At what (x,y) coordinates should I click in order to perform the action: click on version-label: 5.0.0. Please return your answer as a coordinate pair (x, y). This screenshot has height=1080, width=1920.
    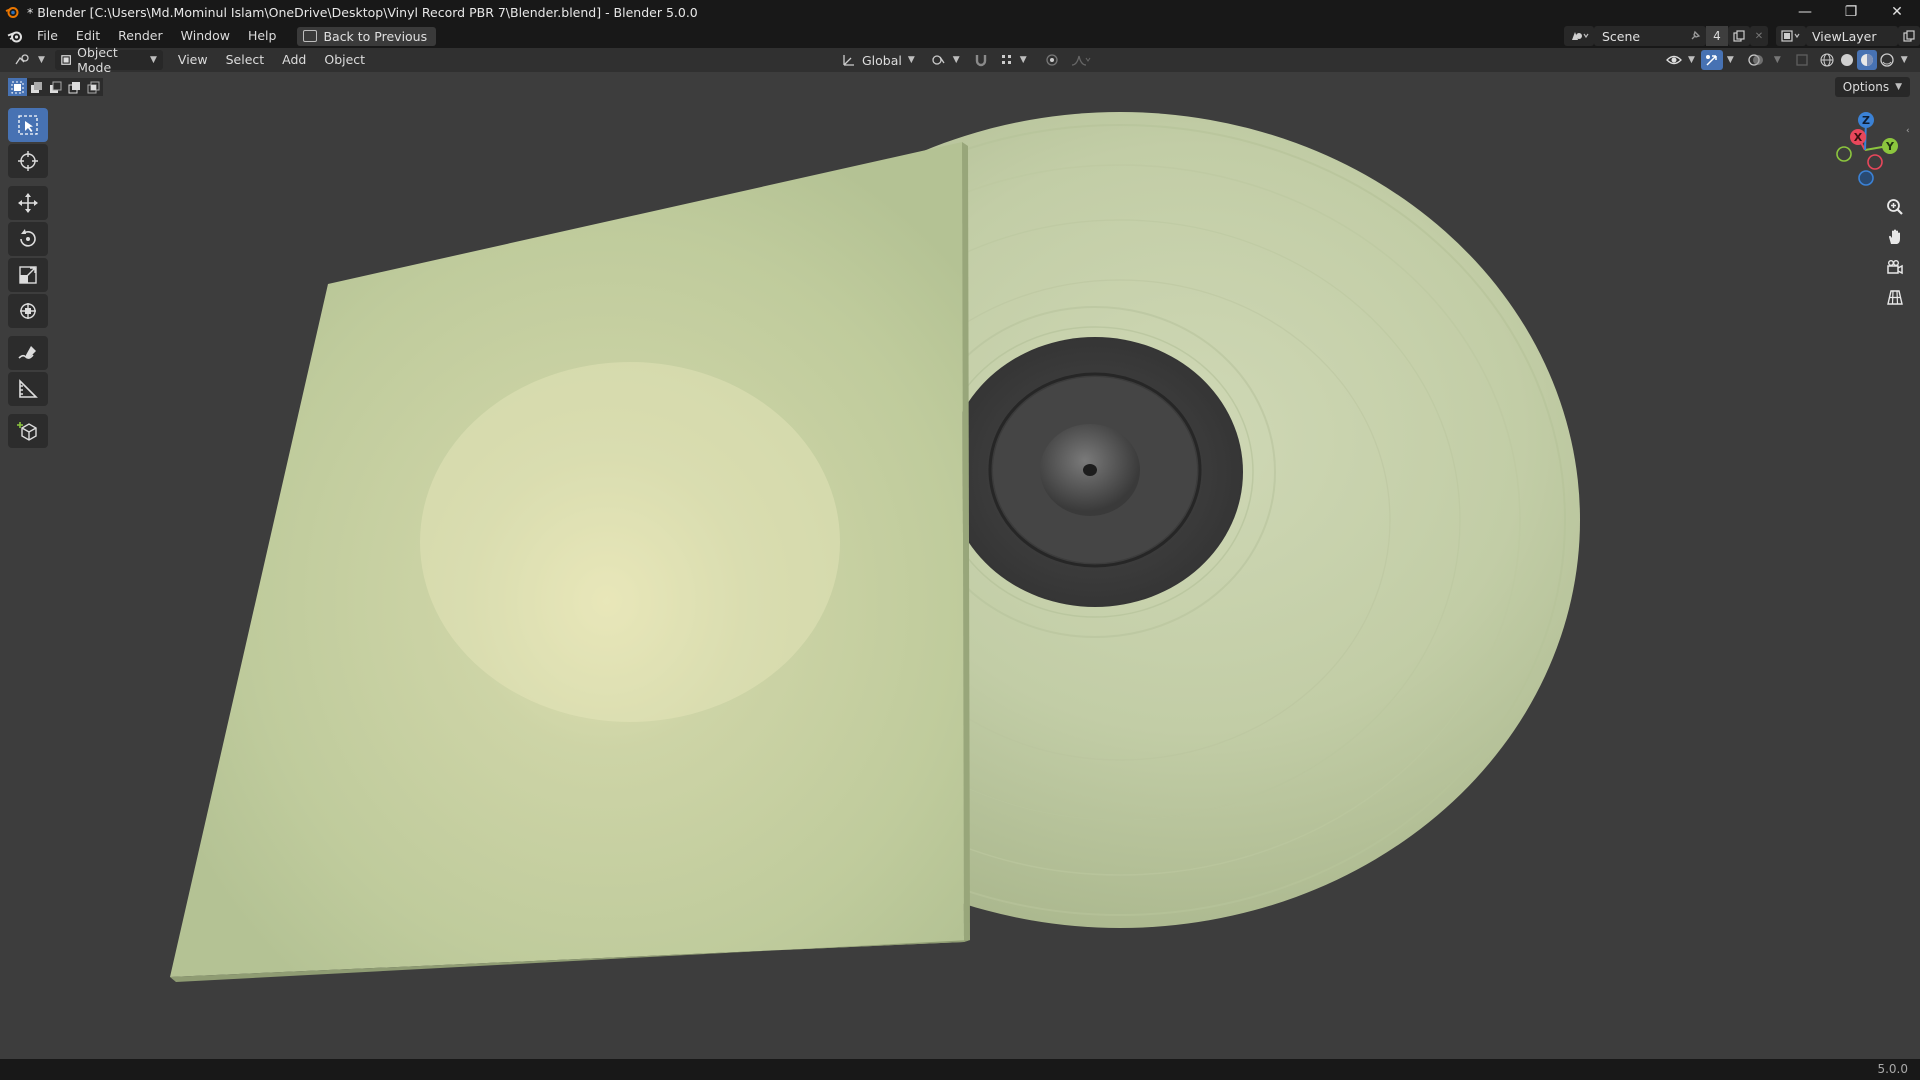
    Looking at the image, I should click on (1892, 1069).